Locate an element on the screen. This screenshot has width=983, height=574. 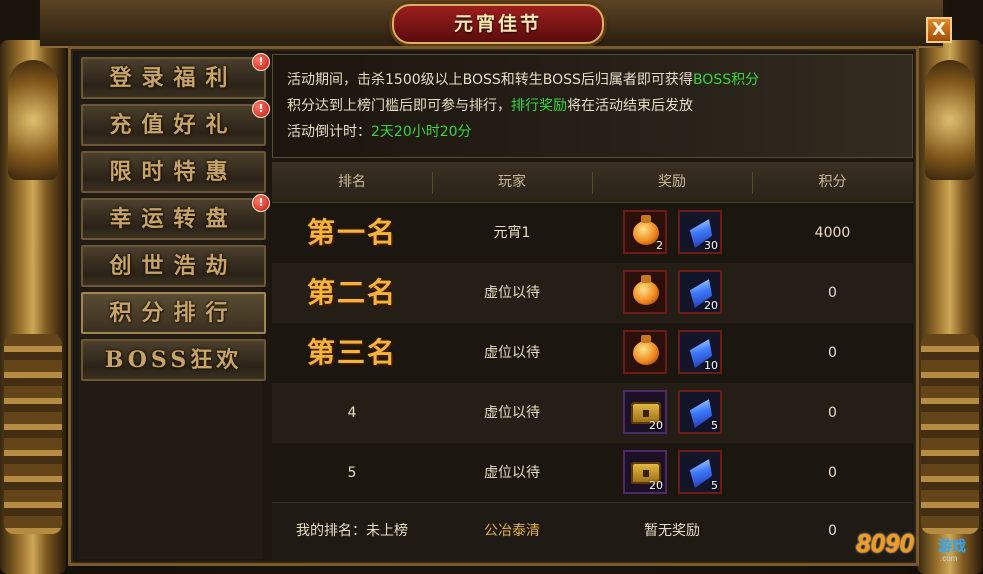
table-row: 4 虚位以待 20 5 0 is located at coordinates (592, 413).